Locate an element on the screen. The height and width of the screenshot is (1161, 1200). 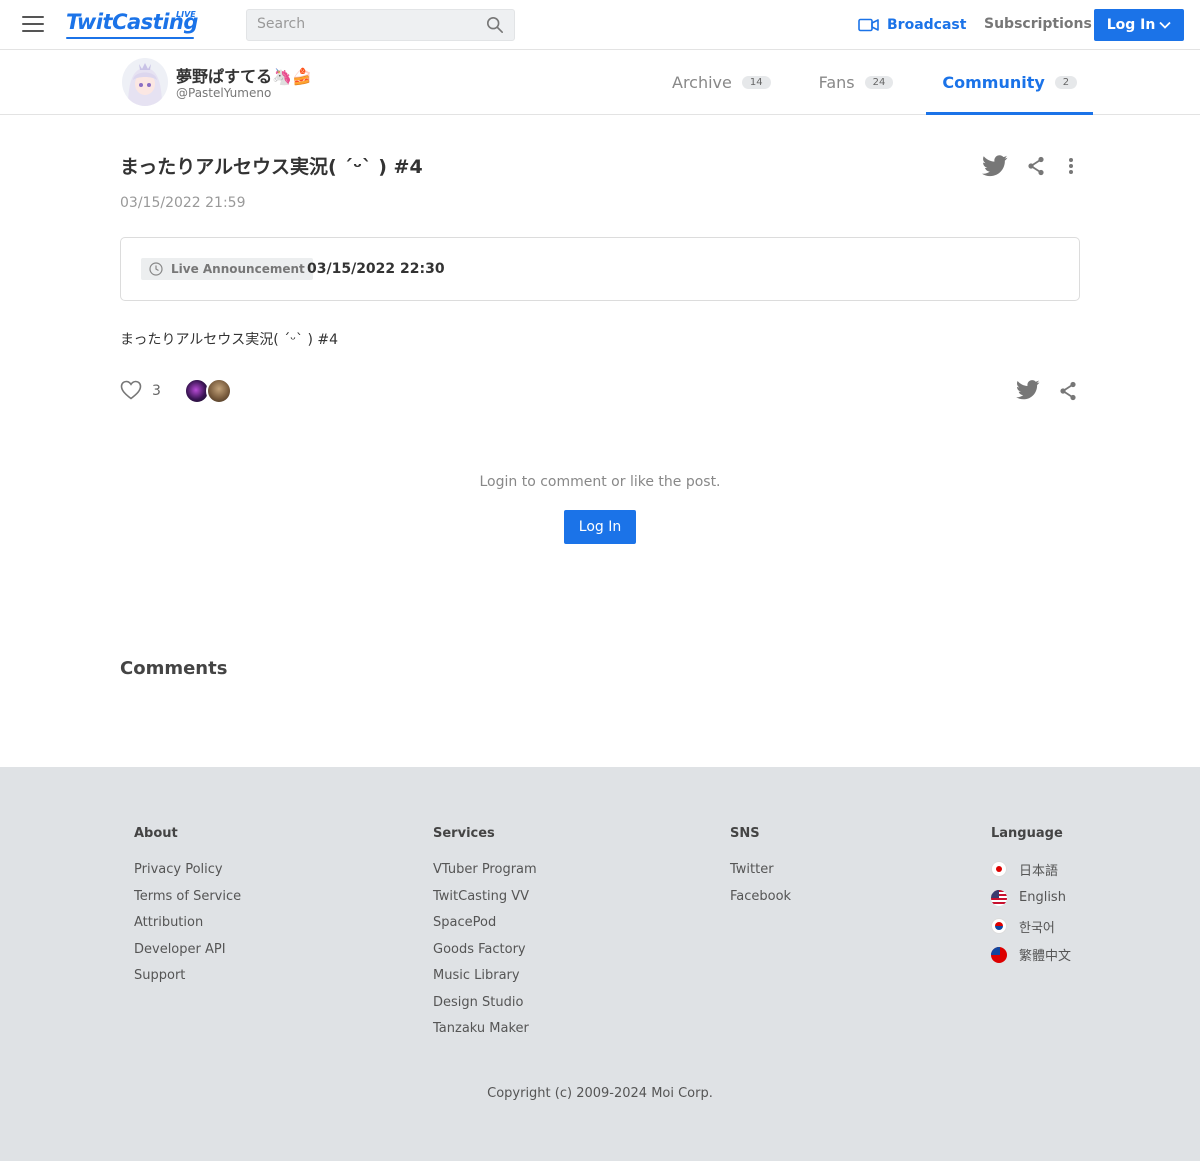
tab-count-badge: 2 is located at coordinates (1066, 82).